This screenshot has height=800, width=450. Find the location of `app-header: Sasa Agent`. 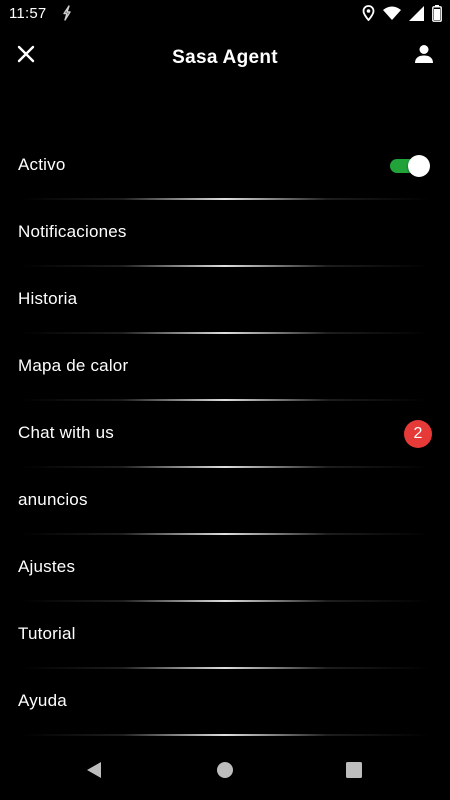

app-header: Sasa Agent is located at coordinates (225, 58).